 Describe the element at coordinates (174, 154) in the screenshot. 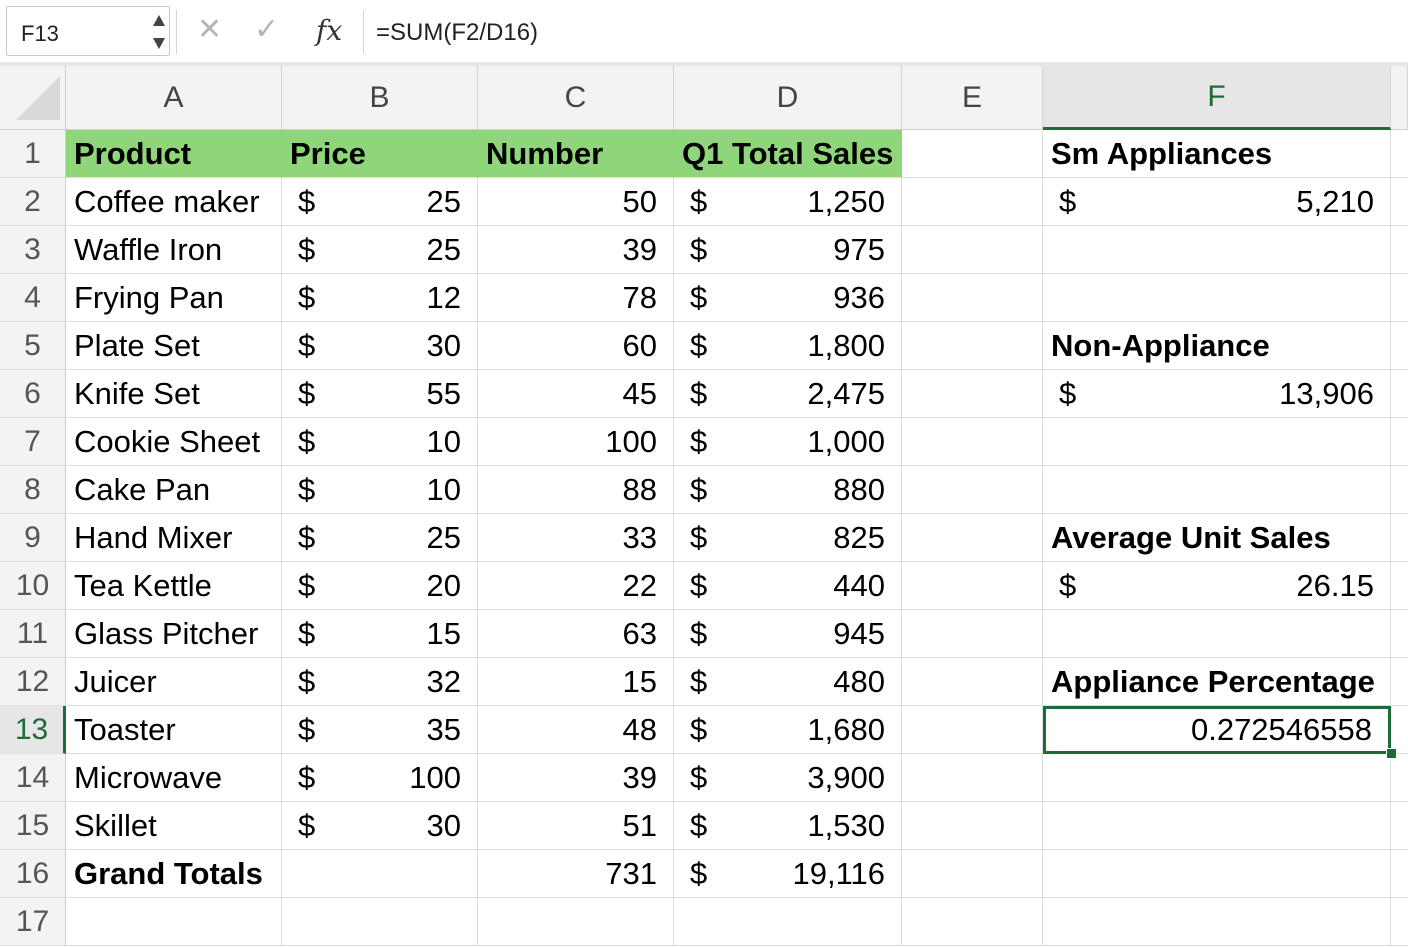

I see `header-cell-a: Product` at that location.